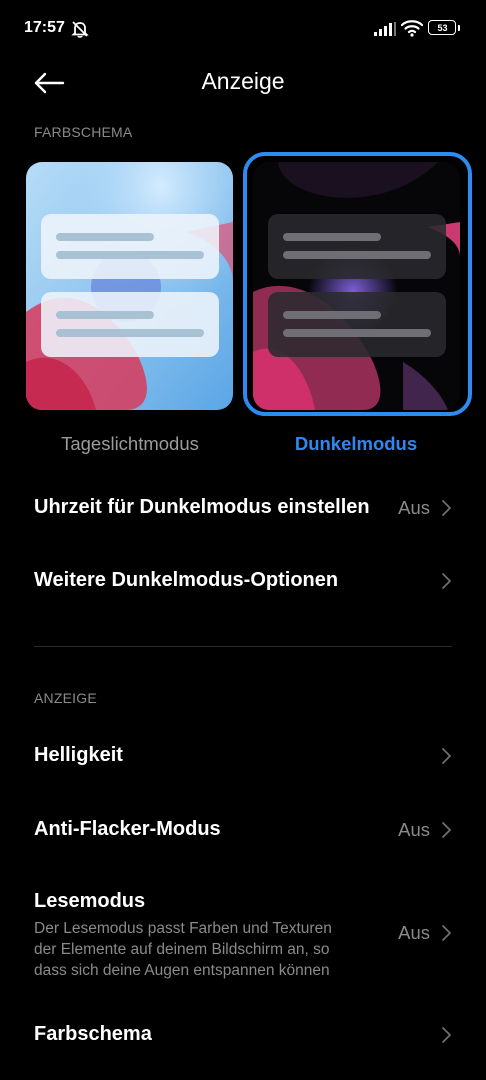  Describe the element at coordinates (356, 444) in the screenshot. I see `dark-mode-label: Dunkelmodus` at that location.